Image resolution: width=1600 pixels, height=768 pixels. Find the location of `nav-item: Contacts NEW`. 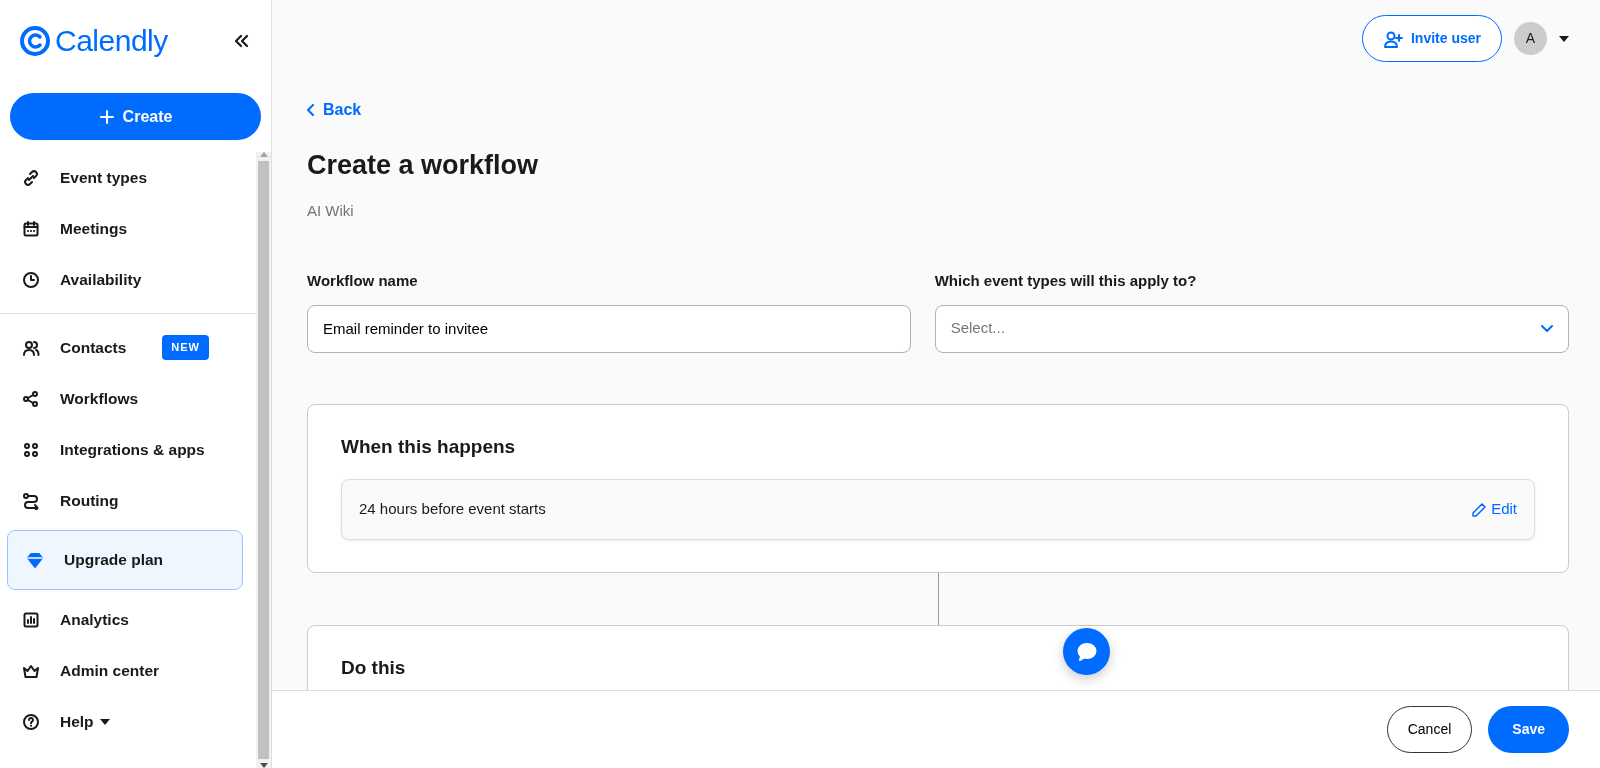

nav-item: Contacts NEW is located at coordinates (128, 347).